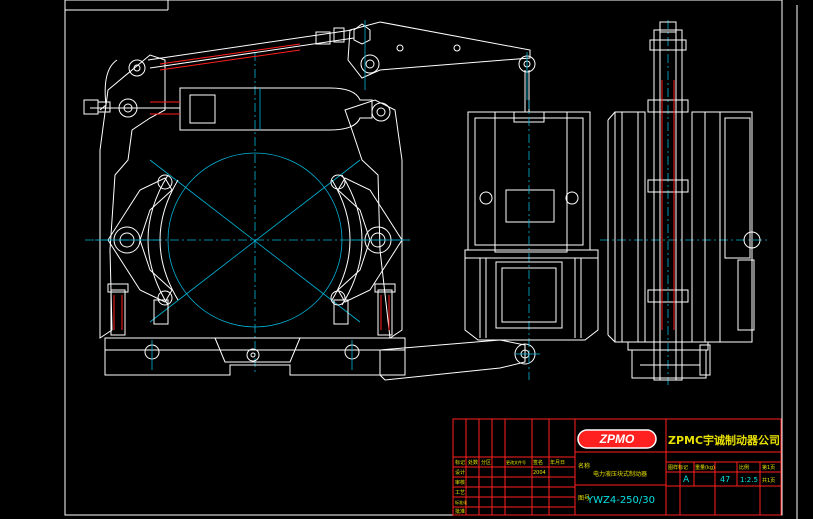  What do you see at coordinates (228, 109) in the screenshot?
I see `spring-cylinder` at bounding box center [228, 109].